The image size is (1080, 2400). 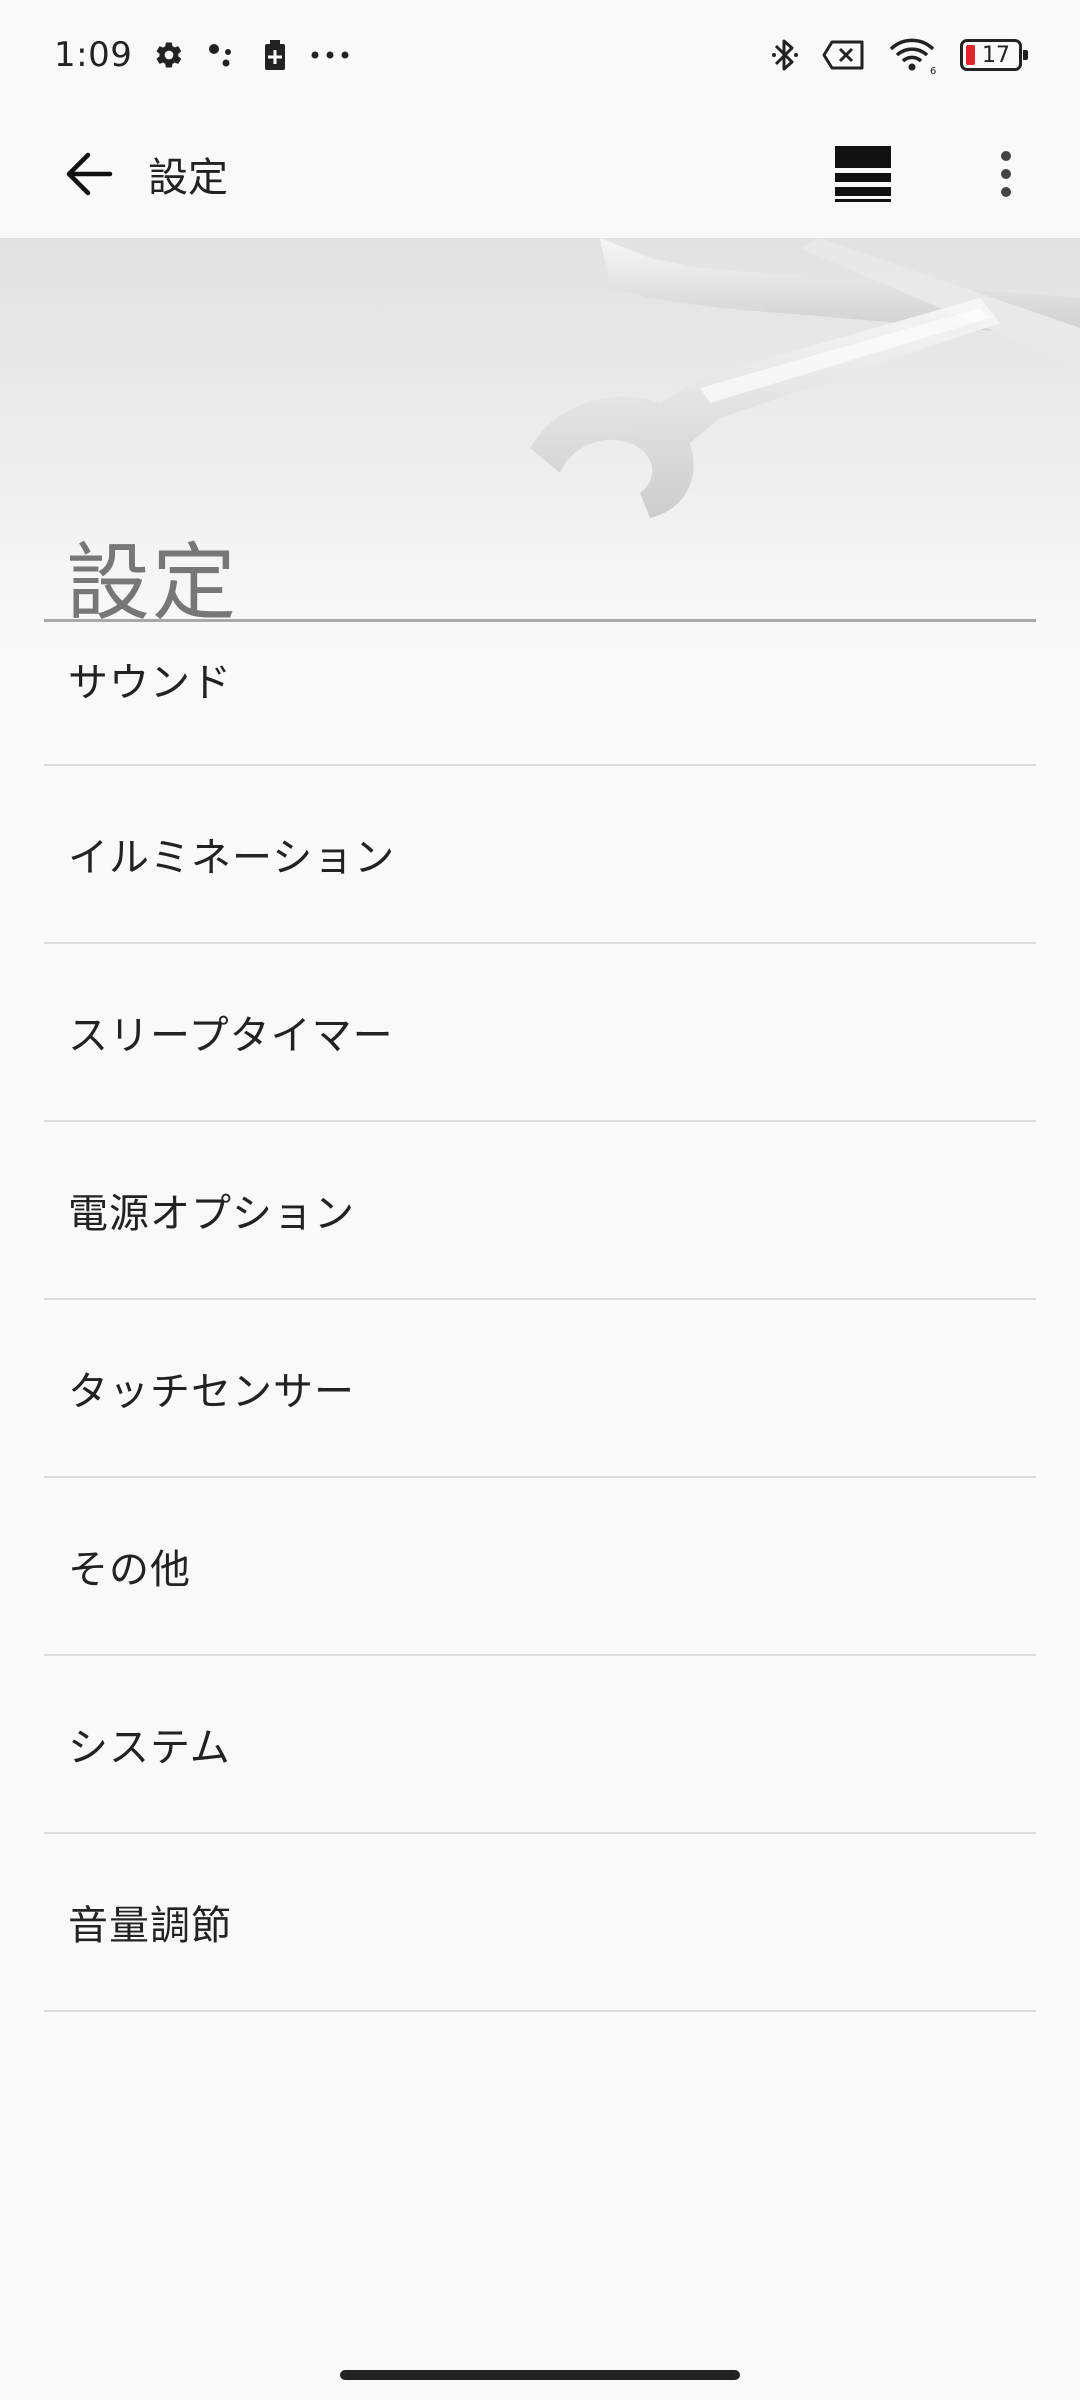 I want to click on battery-level-text: 17, so click(x=996, y=55).